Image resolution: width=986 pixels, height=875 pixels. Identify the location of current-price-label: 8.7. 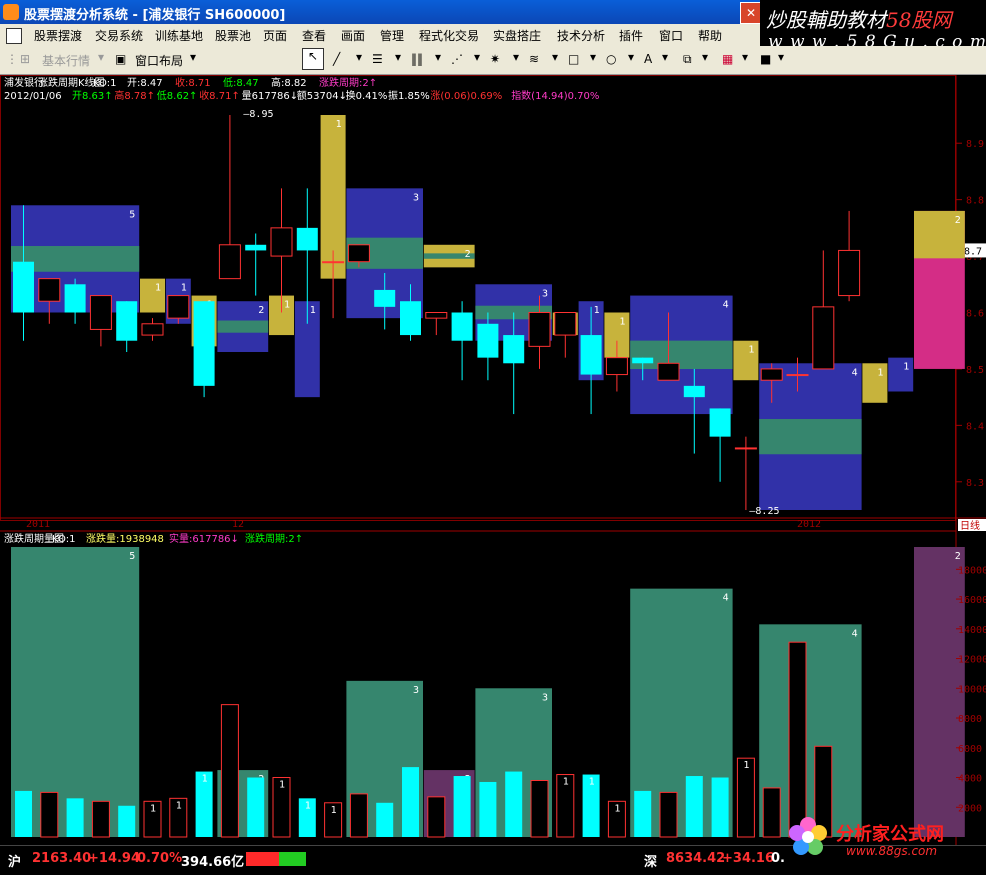
(973, 251).